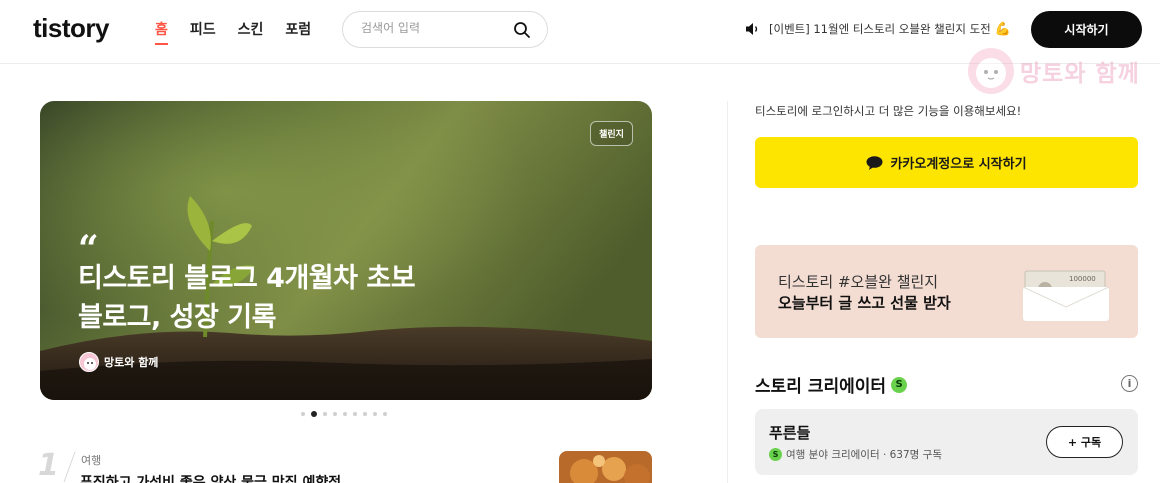 The width and height of the screenshot is (1160, 483). I want to click on kakao-login-label: 카카오계정으로 시작하기, so click(958, 164).